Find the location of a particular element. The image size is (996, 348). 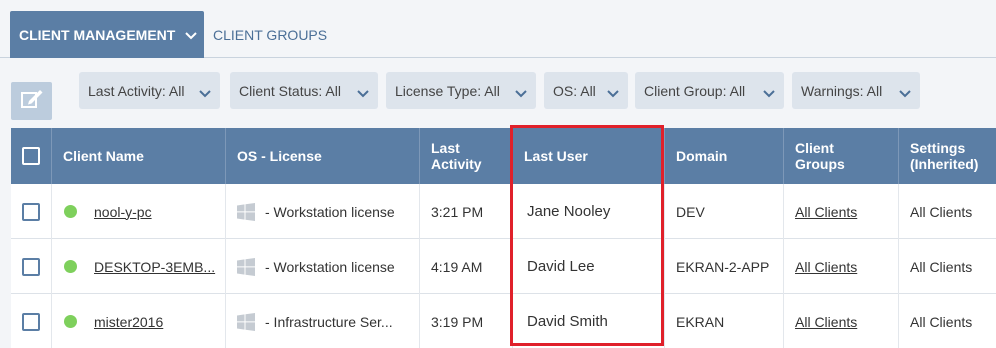

last-user-text: David Smith is located at coordinates (567, 321).